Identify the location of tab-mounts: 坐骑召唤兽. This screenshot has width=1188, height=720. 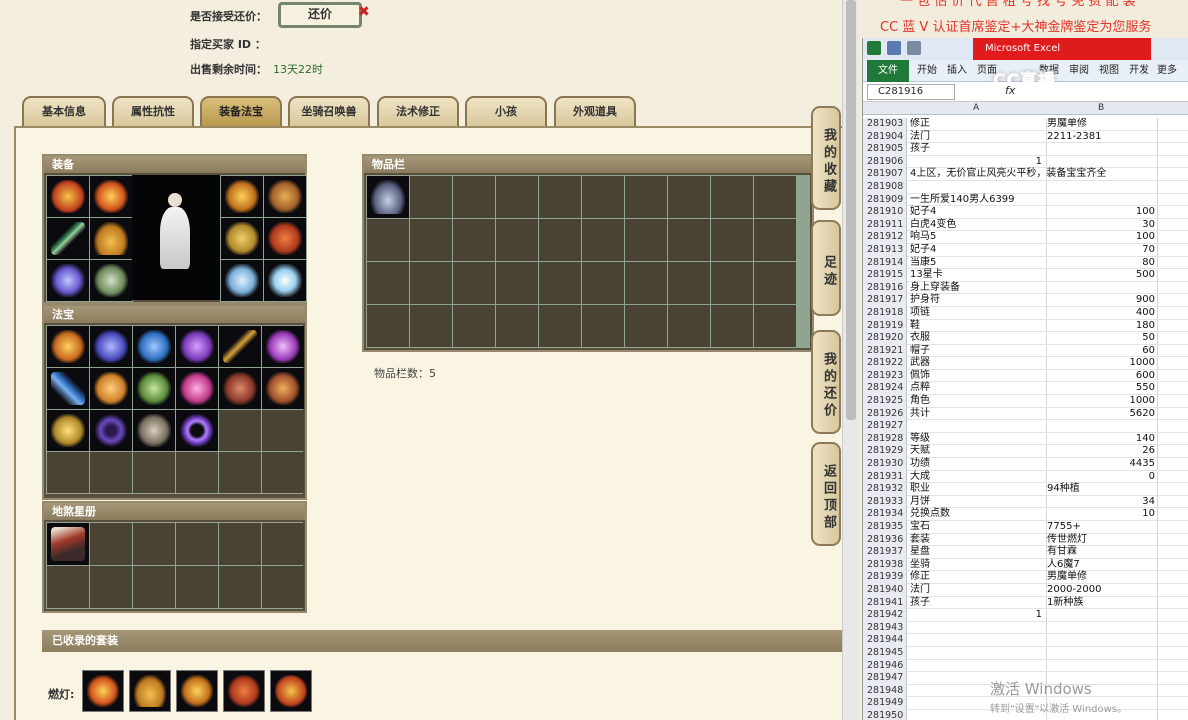
(329, 111).